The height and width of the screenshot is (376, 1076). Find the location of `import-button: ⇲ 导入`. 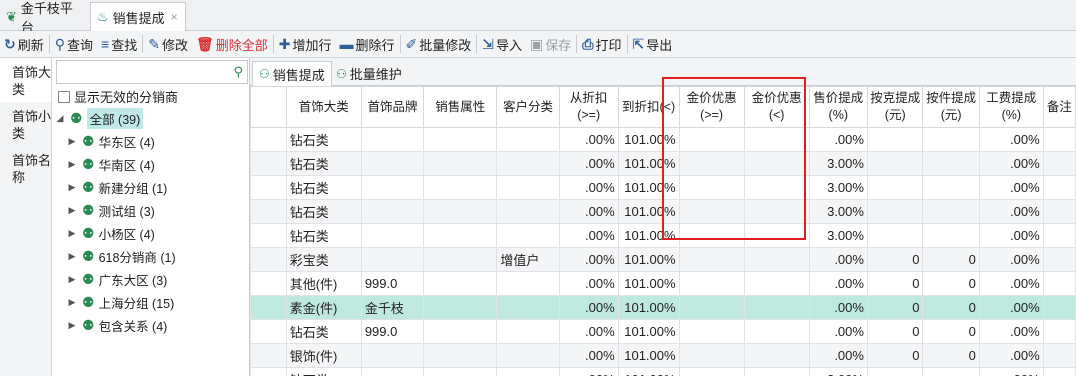

import-button: ⇲ 导入 is located at coordinates (502, 44).